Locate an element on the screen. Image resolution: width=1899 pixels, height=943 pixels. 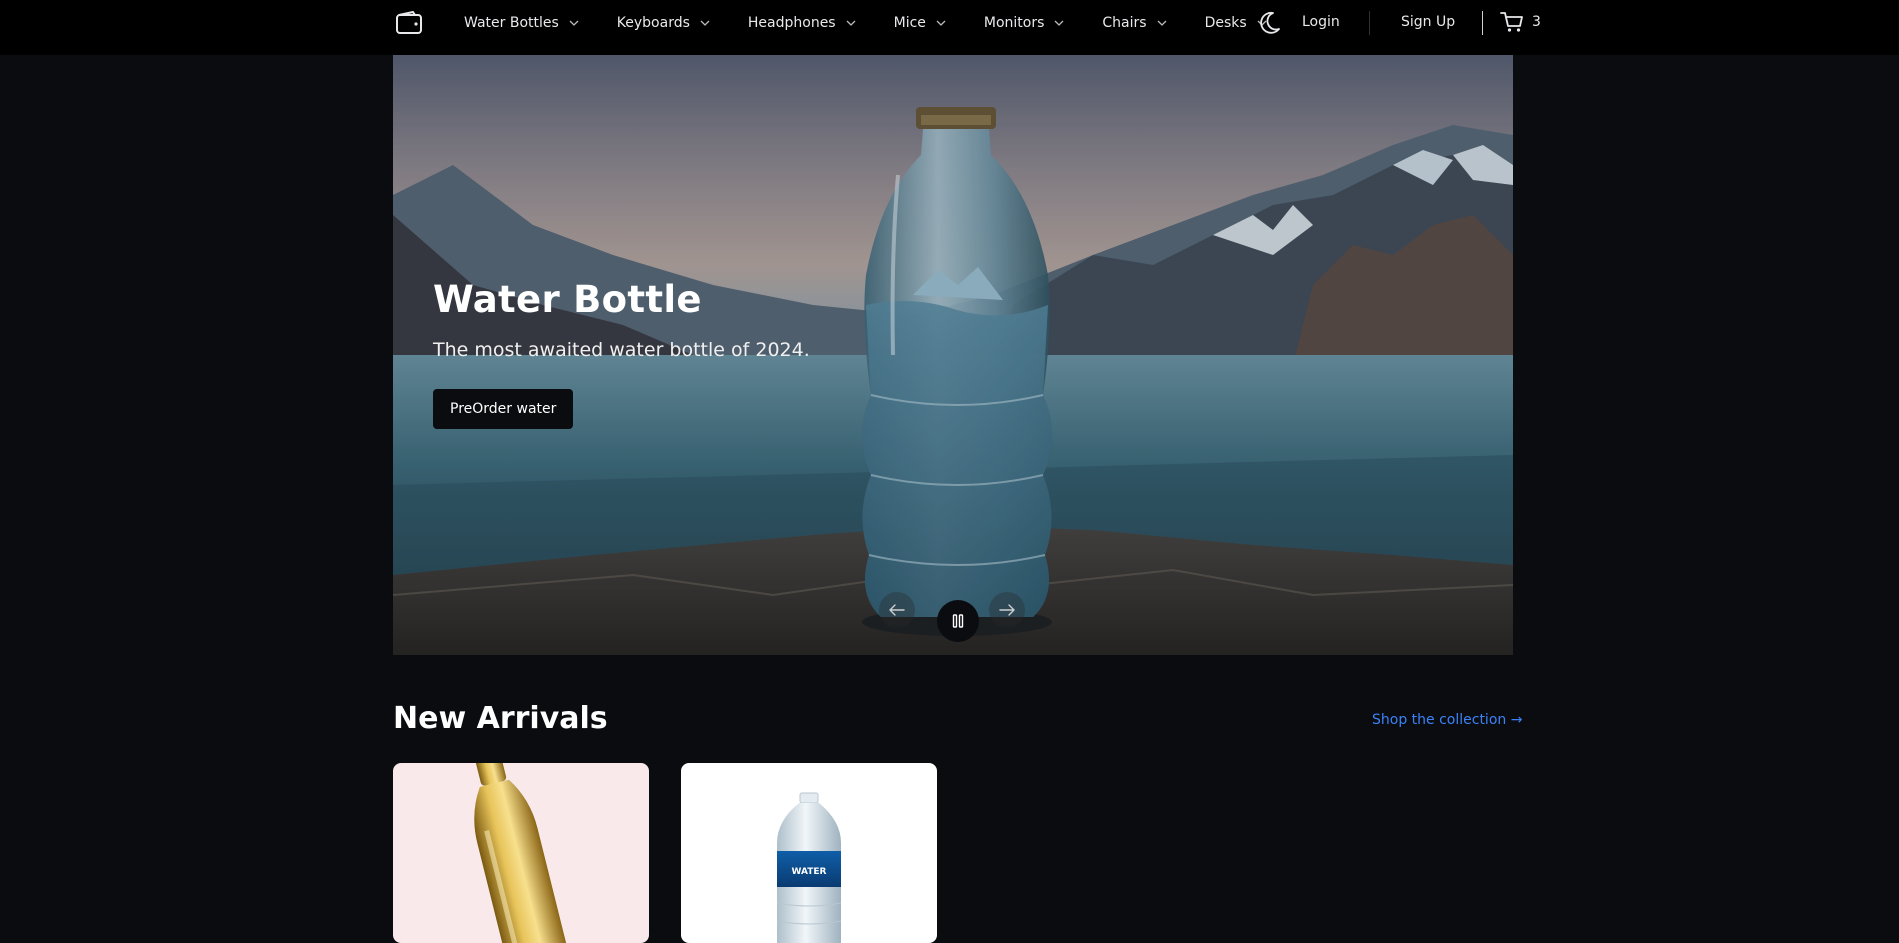
nav-label: Keyboards is located at coordinates (653, 22).